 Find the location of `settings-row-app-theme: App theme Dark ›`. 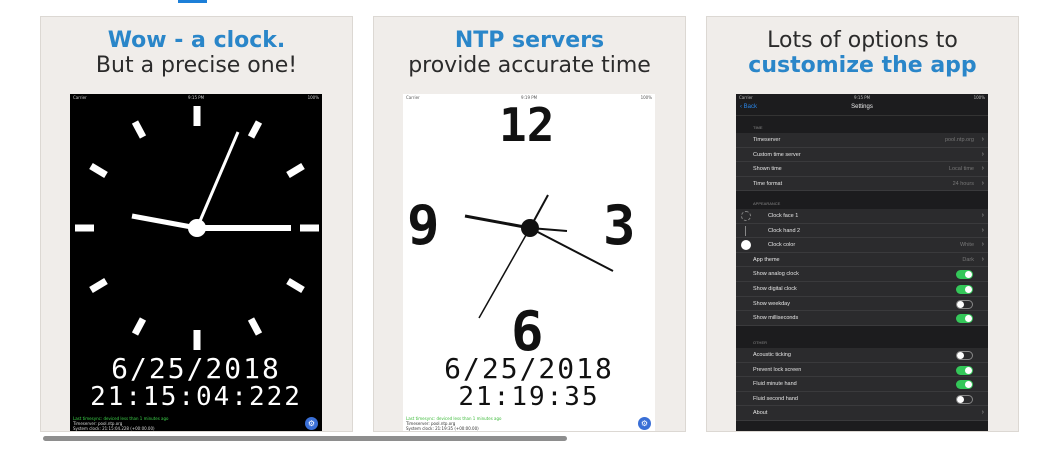

settings-row-app-theme: App theme Dark › is located at coordinates (862, 260).